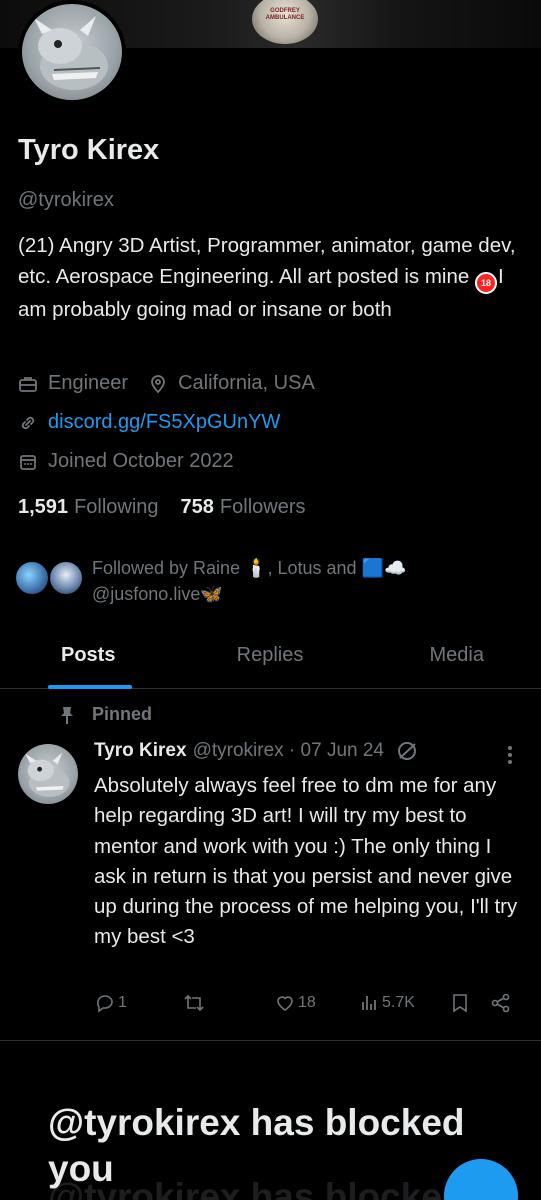  Describe the element at coordinates (485, 283) in the screenshot. I see `no-under-18-icon: 18` at that location.